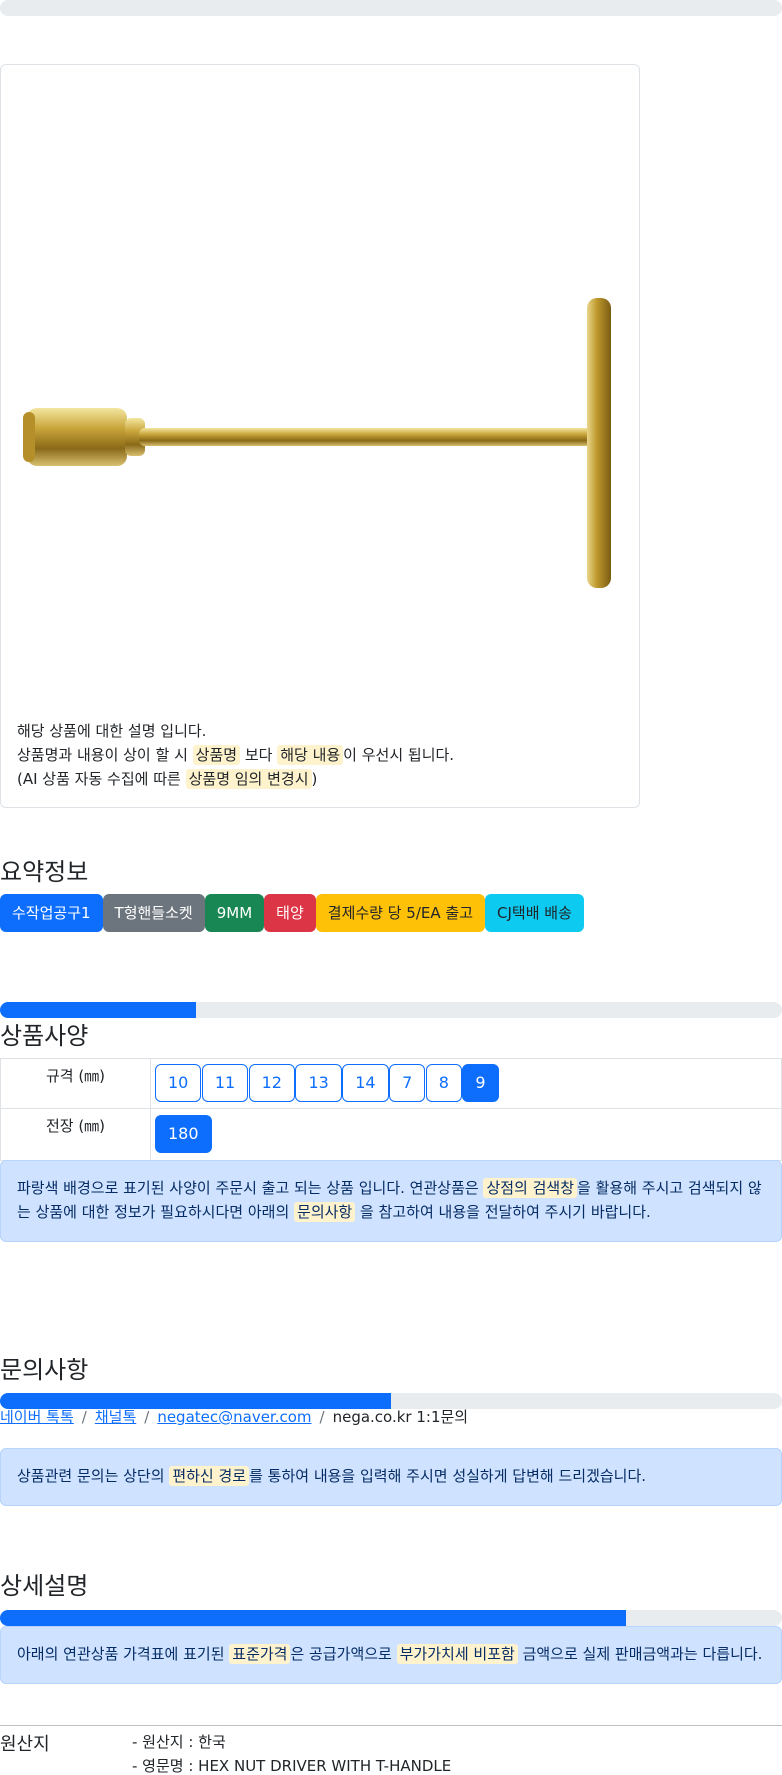 Image resolution: width=782 pixels, height=1775 pixels. I want to click on notice-text: 은 공급가액으로, so click(343, 1654).